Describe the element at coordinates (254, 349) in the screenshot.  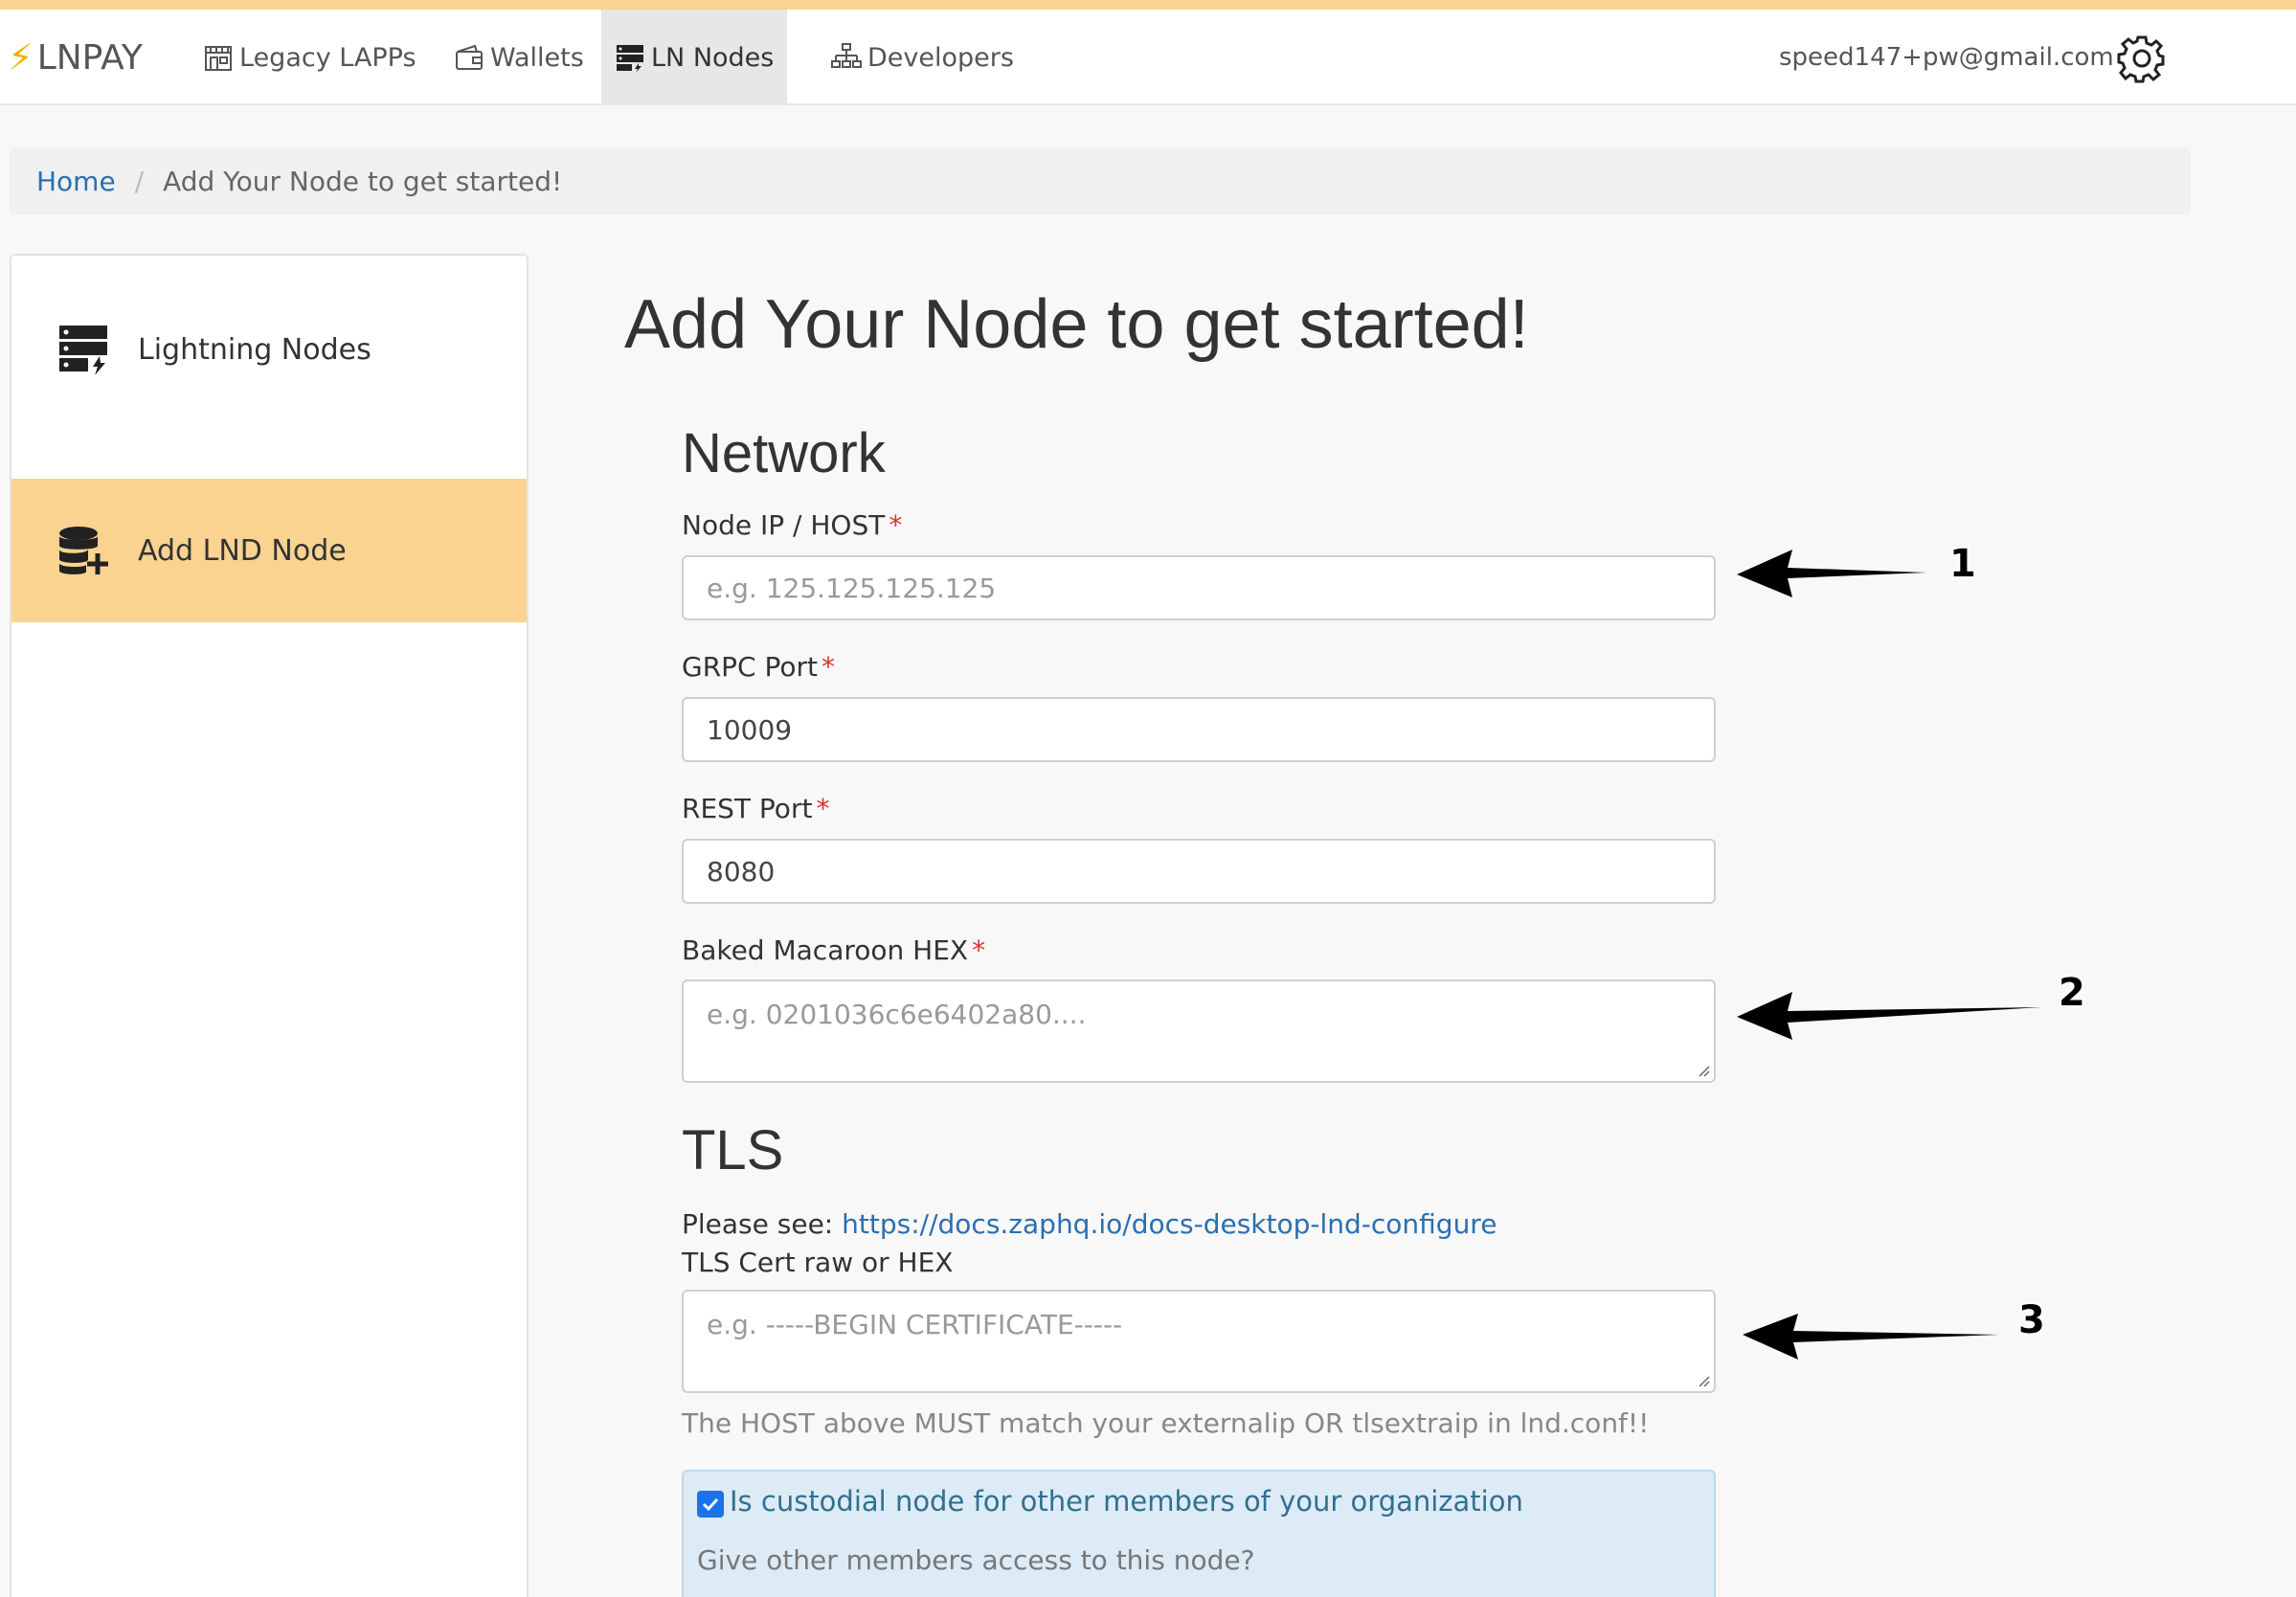
I see `sidebar-item-label: Lightning Nodes` at that location.